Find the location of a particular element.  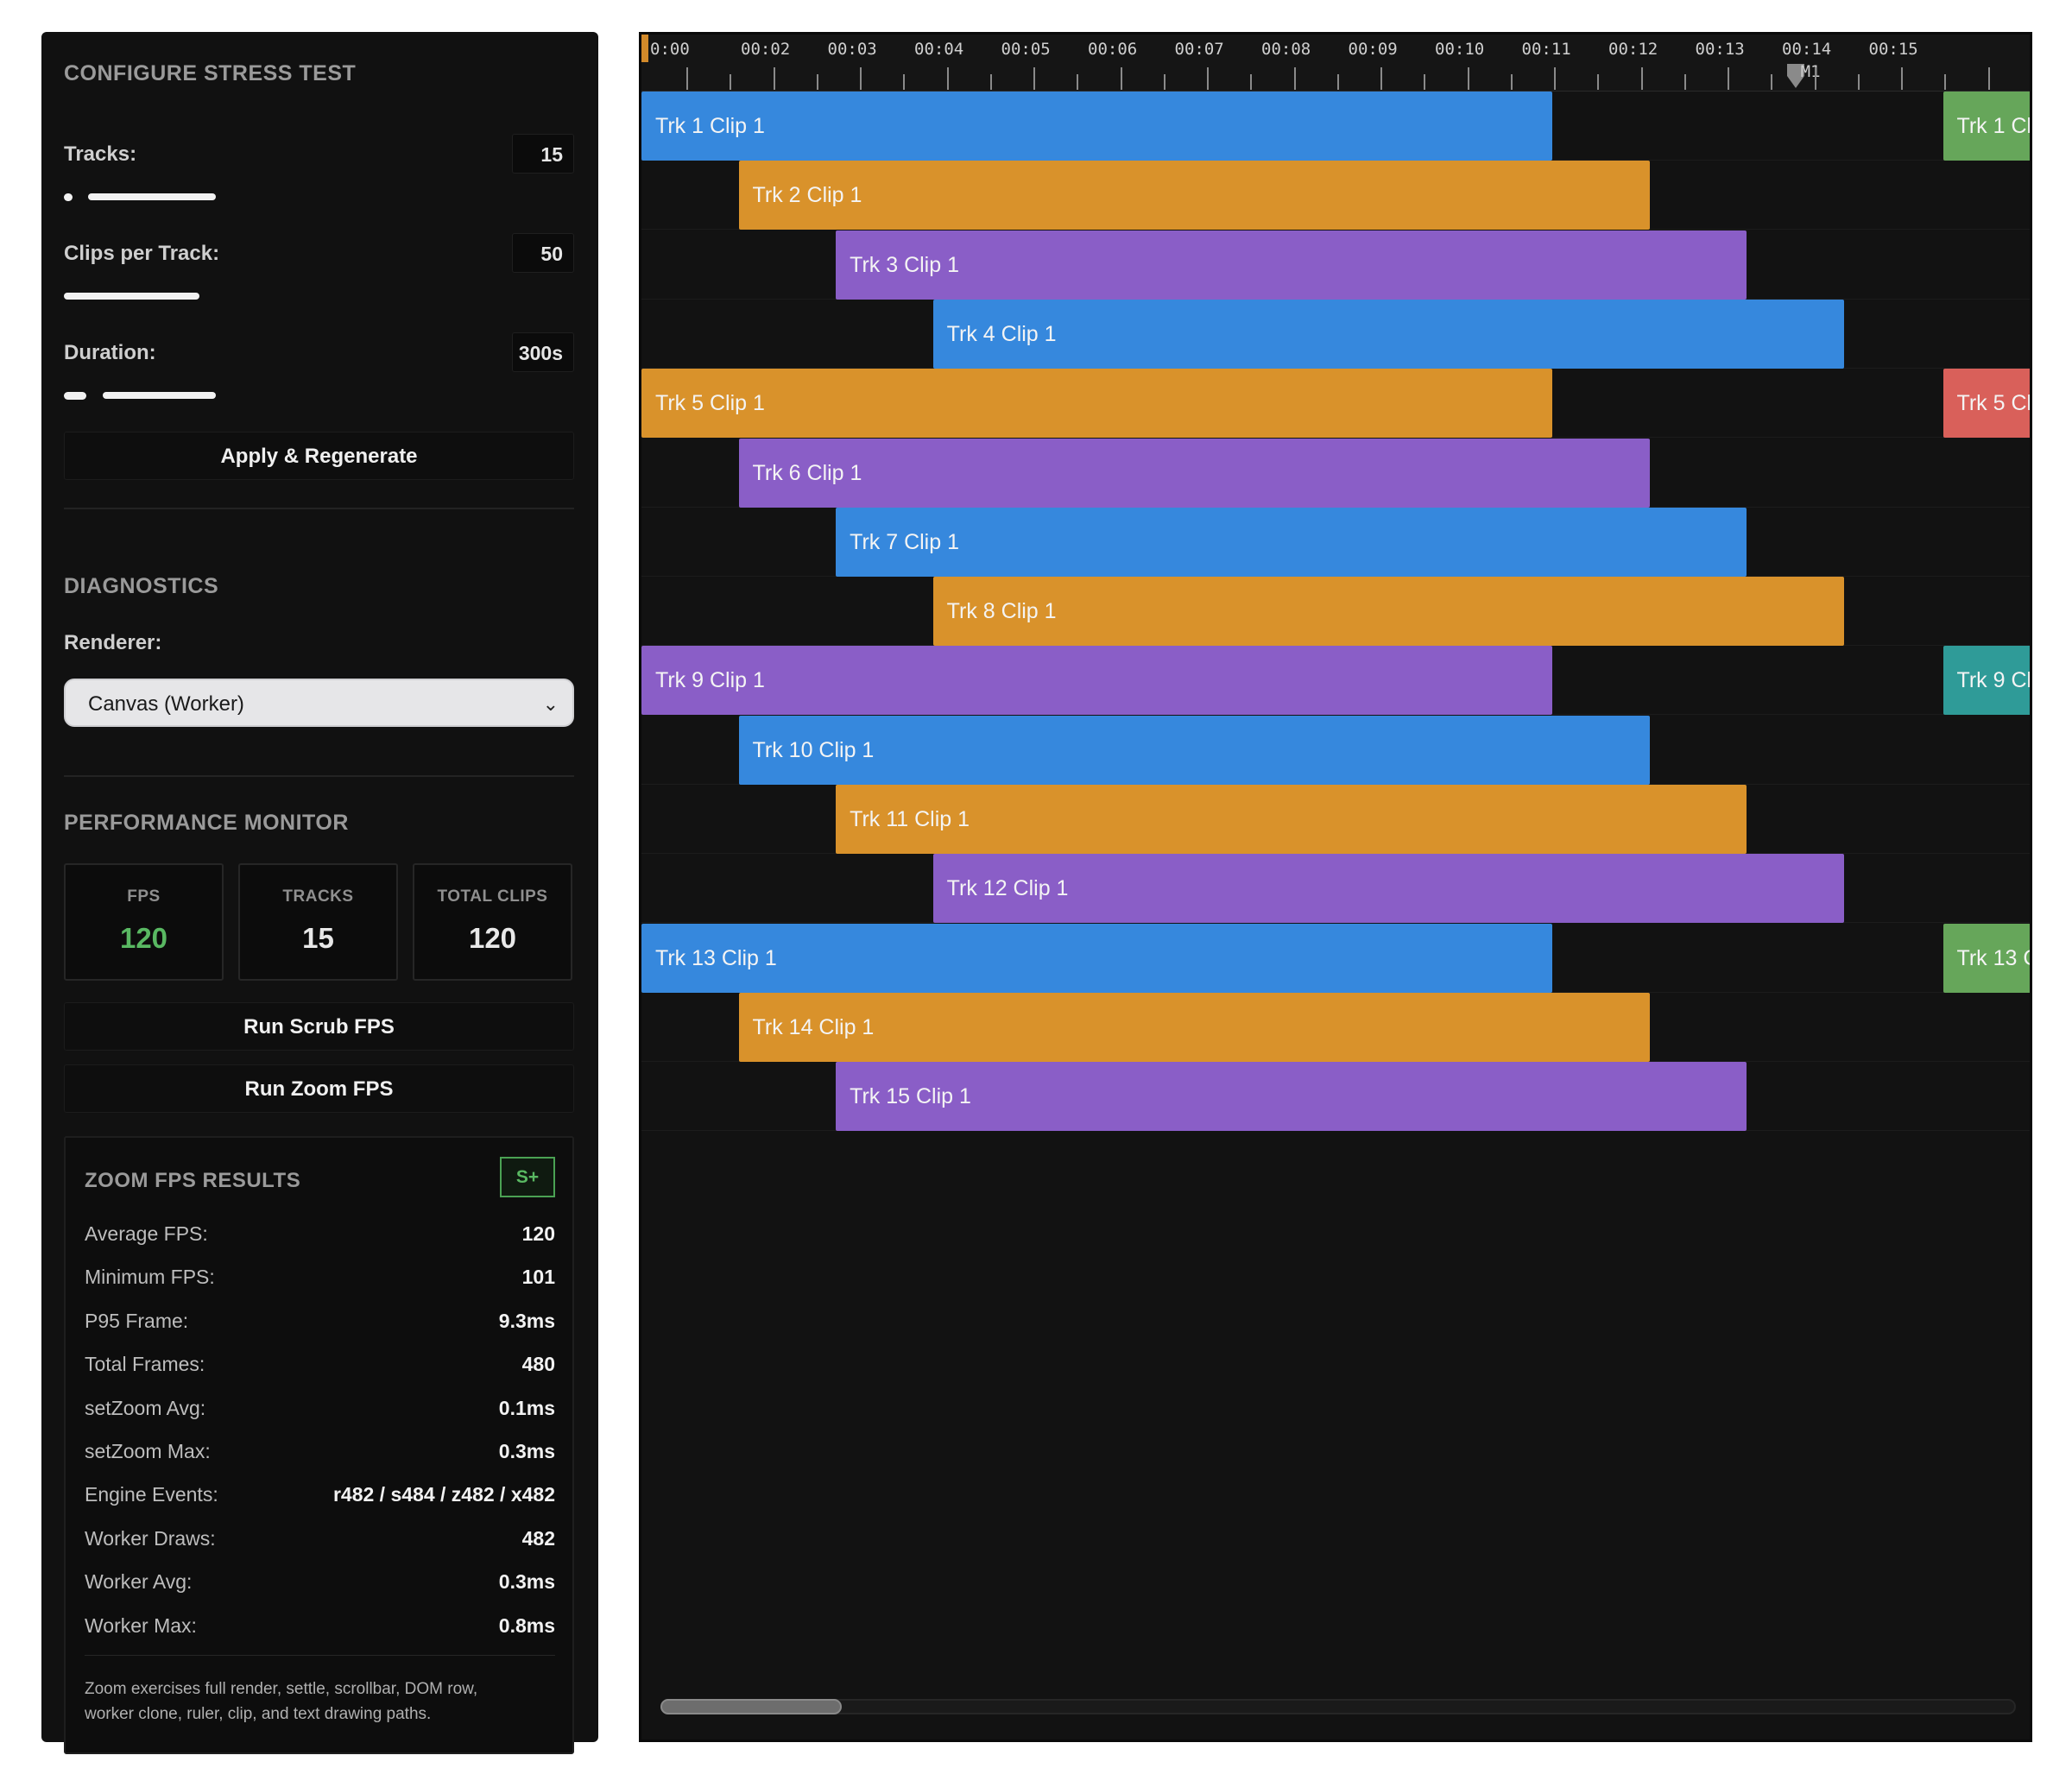

timeline-clip: Trk 2 Clip 1 is located at coordinates (1194, 196).